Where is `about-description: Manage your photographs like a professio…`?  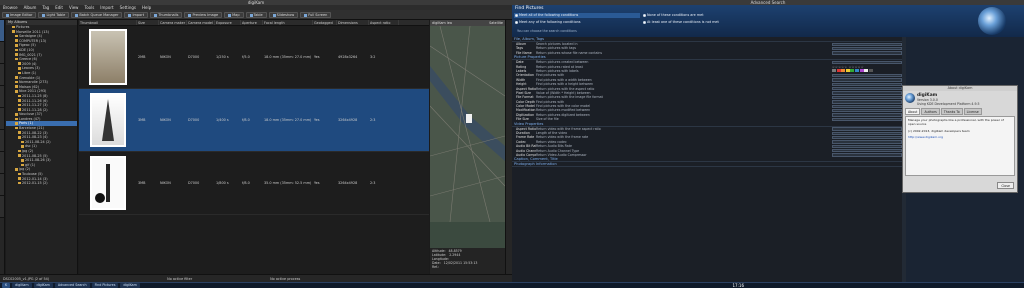 about-description: Manage your photographs like a professio… is located at coordinates (956, 122).